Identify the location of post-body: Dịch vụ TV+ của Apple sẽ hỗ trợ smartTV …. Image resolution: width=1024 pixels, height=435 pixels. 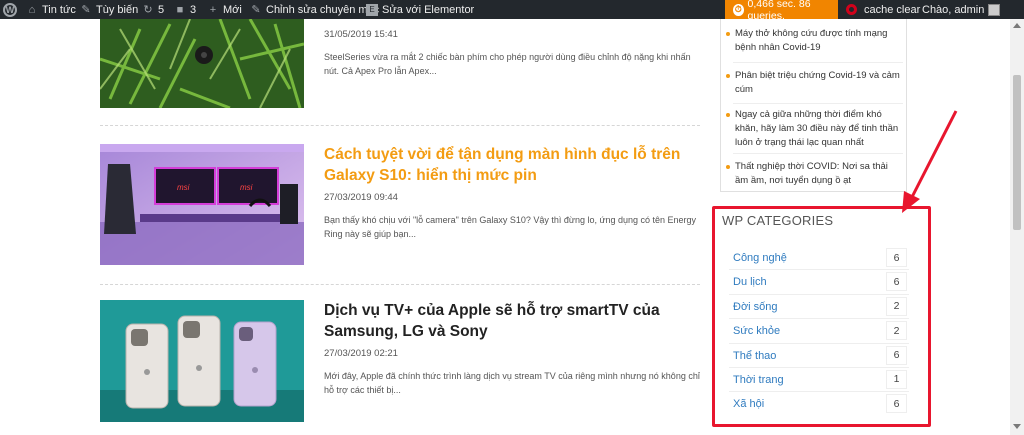
(514, 348).